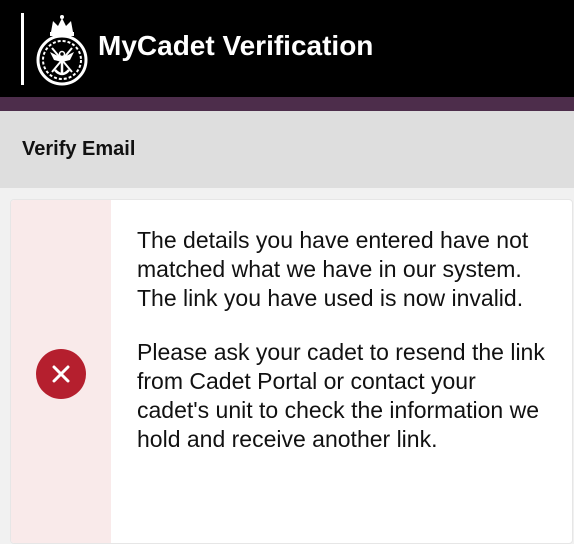 The height and width of the screenshot is (544, 574). I want to click on mod-crest-icon, so click(62, 49).